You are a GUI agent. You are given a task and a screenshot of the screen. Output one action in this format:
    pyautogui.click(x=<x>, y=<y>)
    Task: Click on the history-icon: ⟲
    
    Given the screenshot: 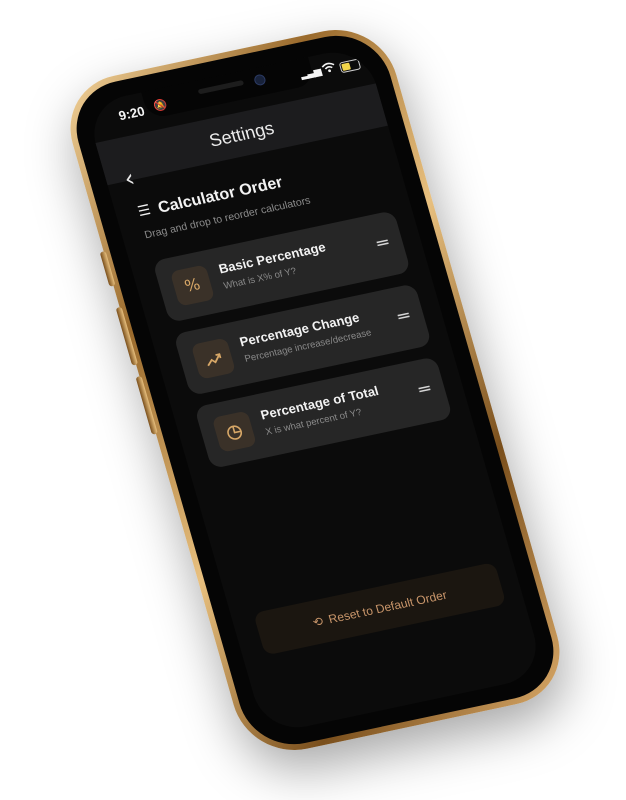 What is the action you would take?
    pyautogui.click(x=318, y=622)
    